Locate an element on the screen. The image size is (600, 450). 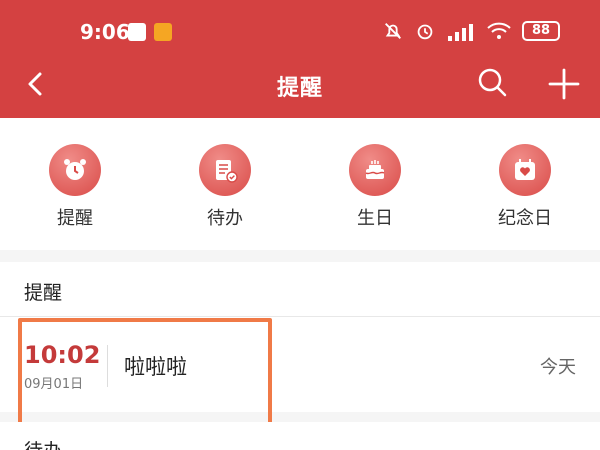
app-icon-a is located at coordinates (137, 32).